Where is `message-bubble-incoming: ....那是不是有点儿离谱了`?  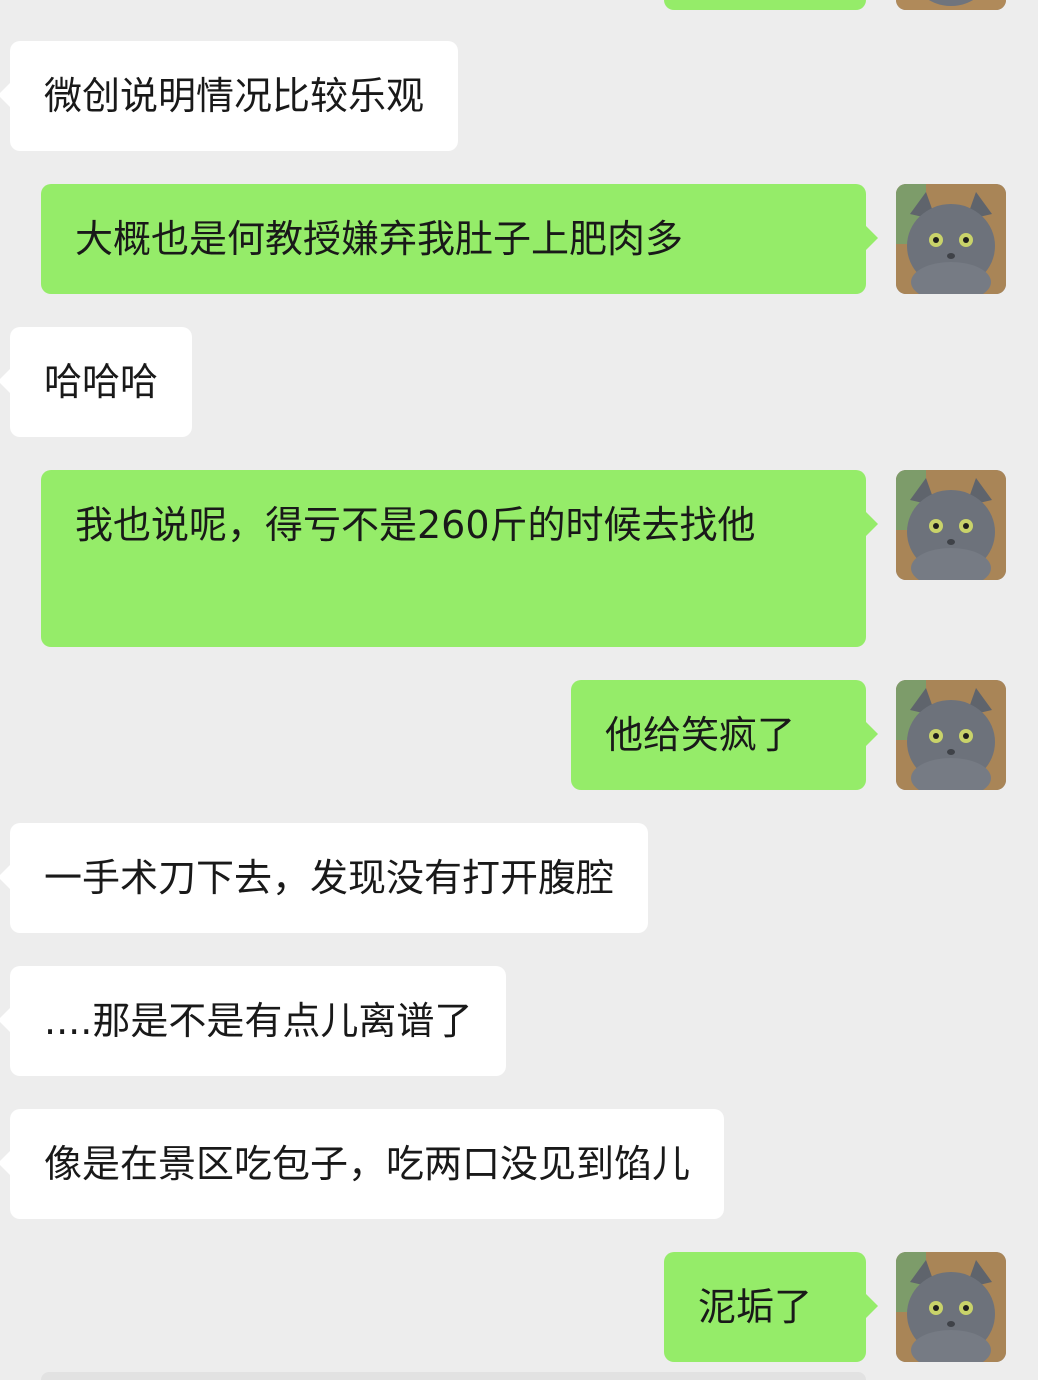 message-bubble-incoming: ....那是不是有点儿离谱了 is located at coordinates (253, 1021).